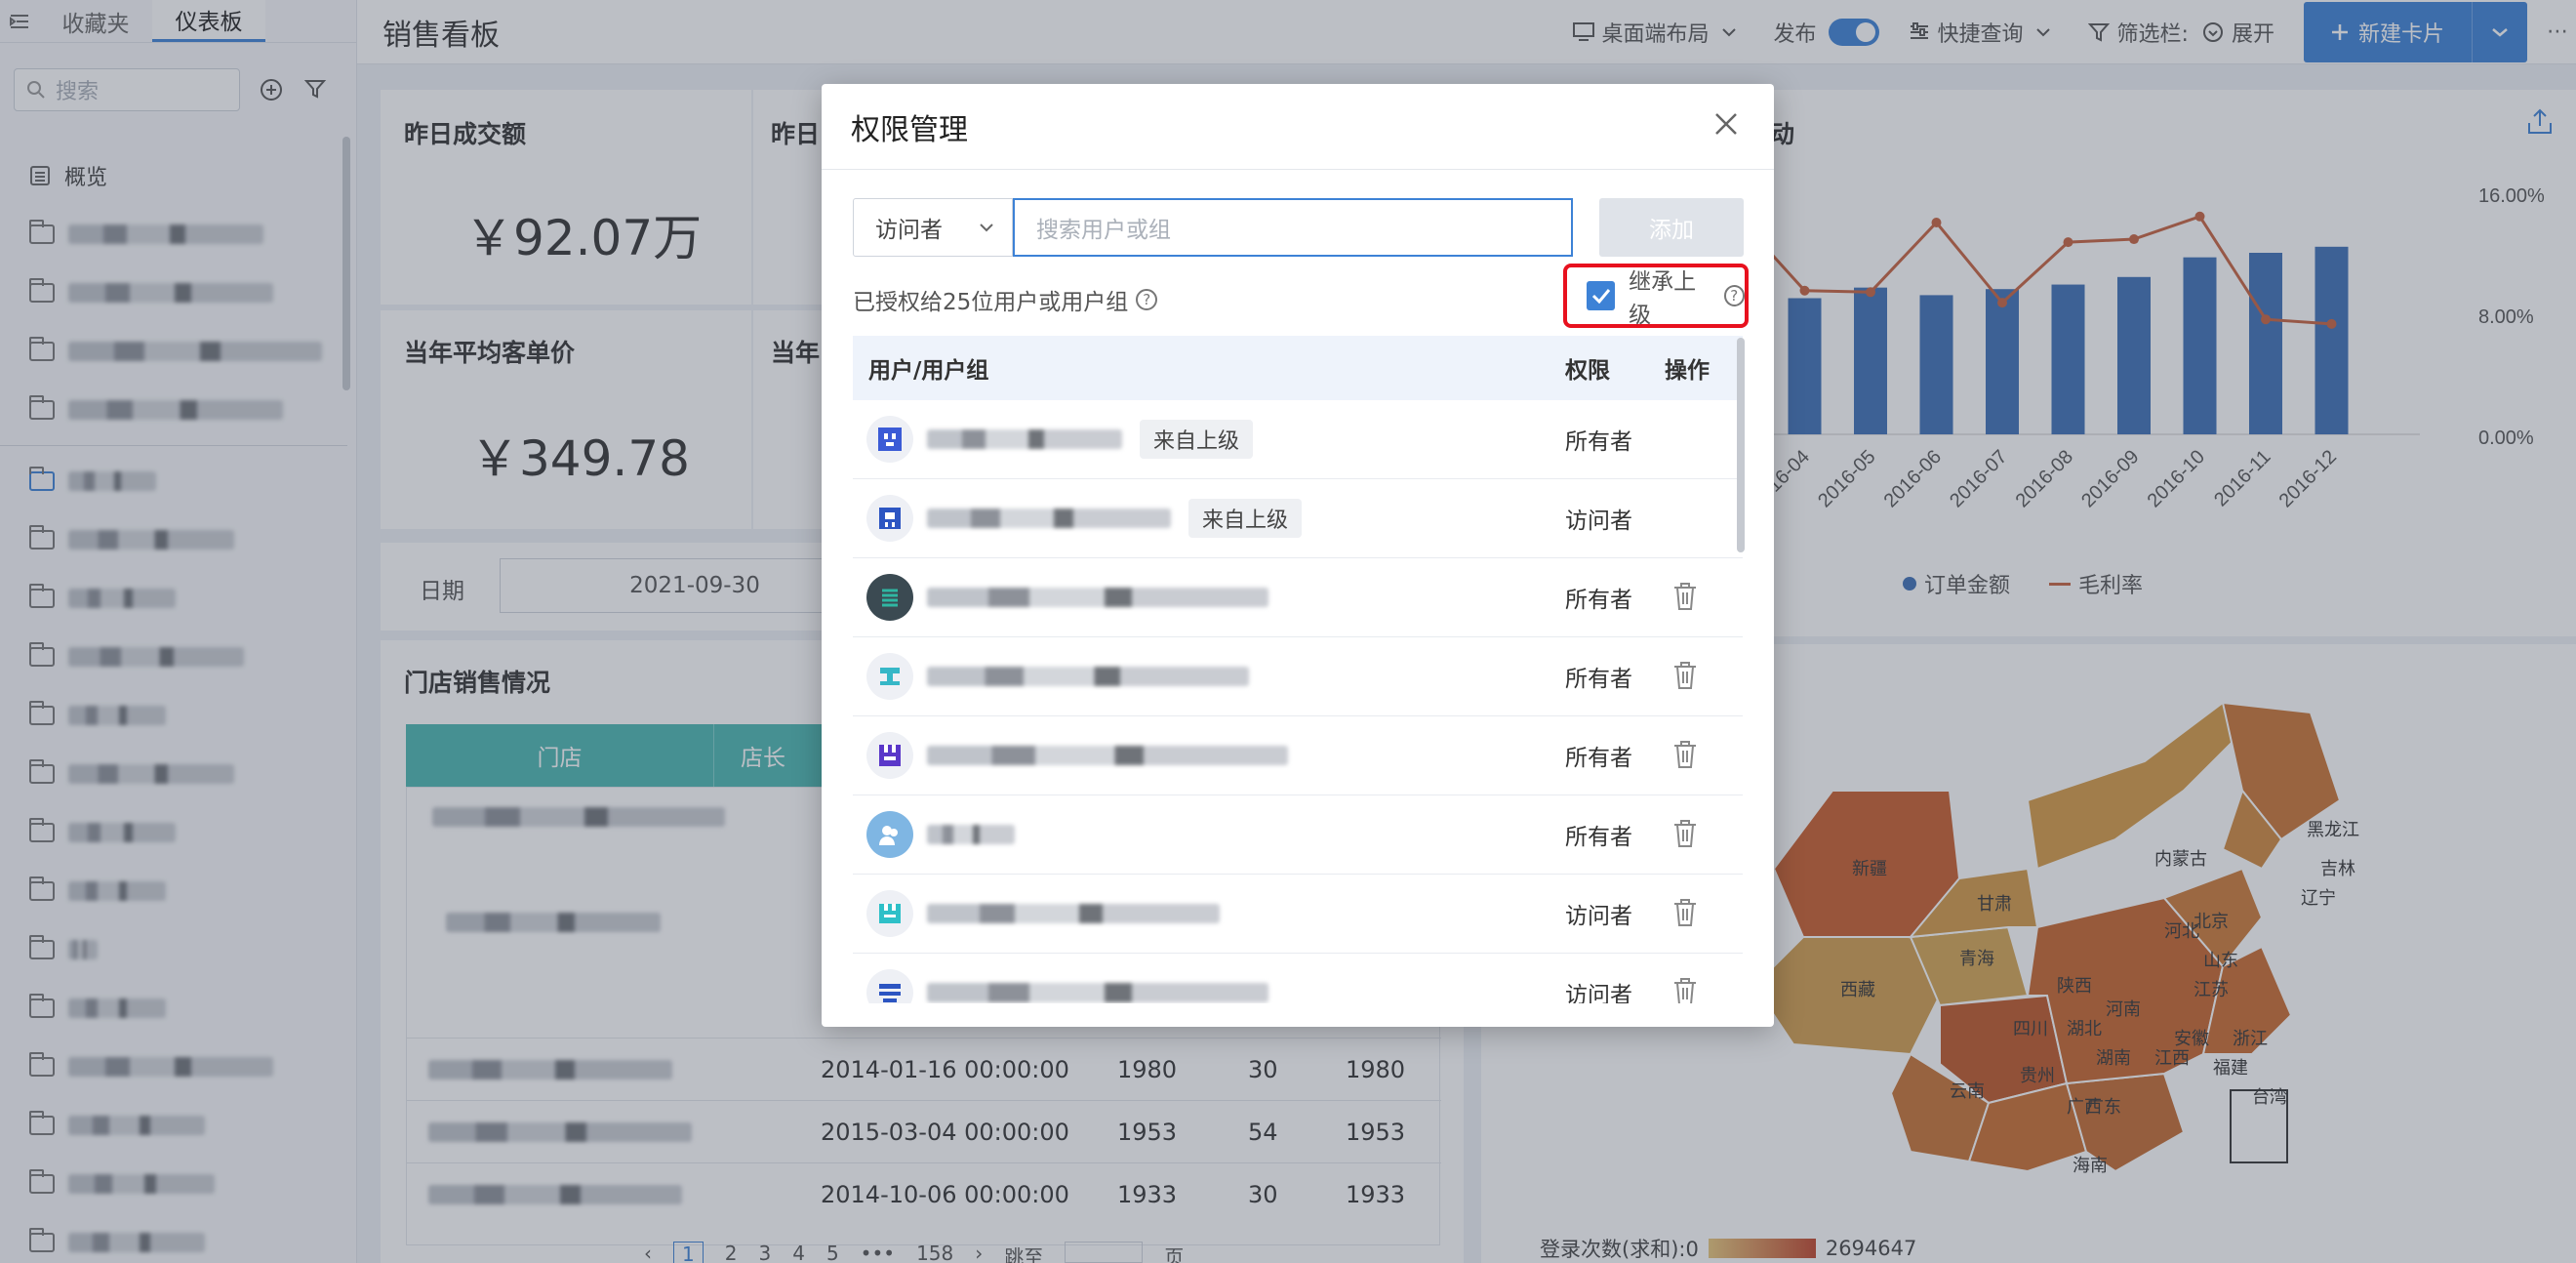 Image resolution: width=2576 pixels, height=1263 pixels. Describe the element at coordinates (889, 834) in the screenshot. I see `user-group-avatar-icon` at that location.